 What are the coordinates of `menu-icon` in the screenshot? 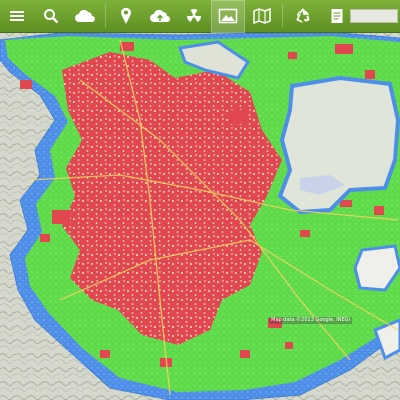 It's located at (17, 16).